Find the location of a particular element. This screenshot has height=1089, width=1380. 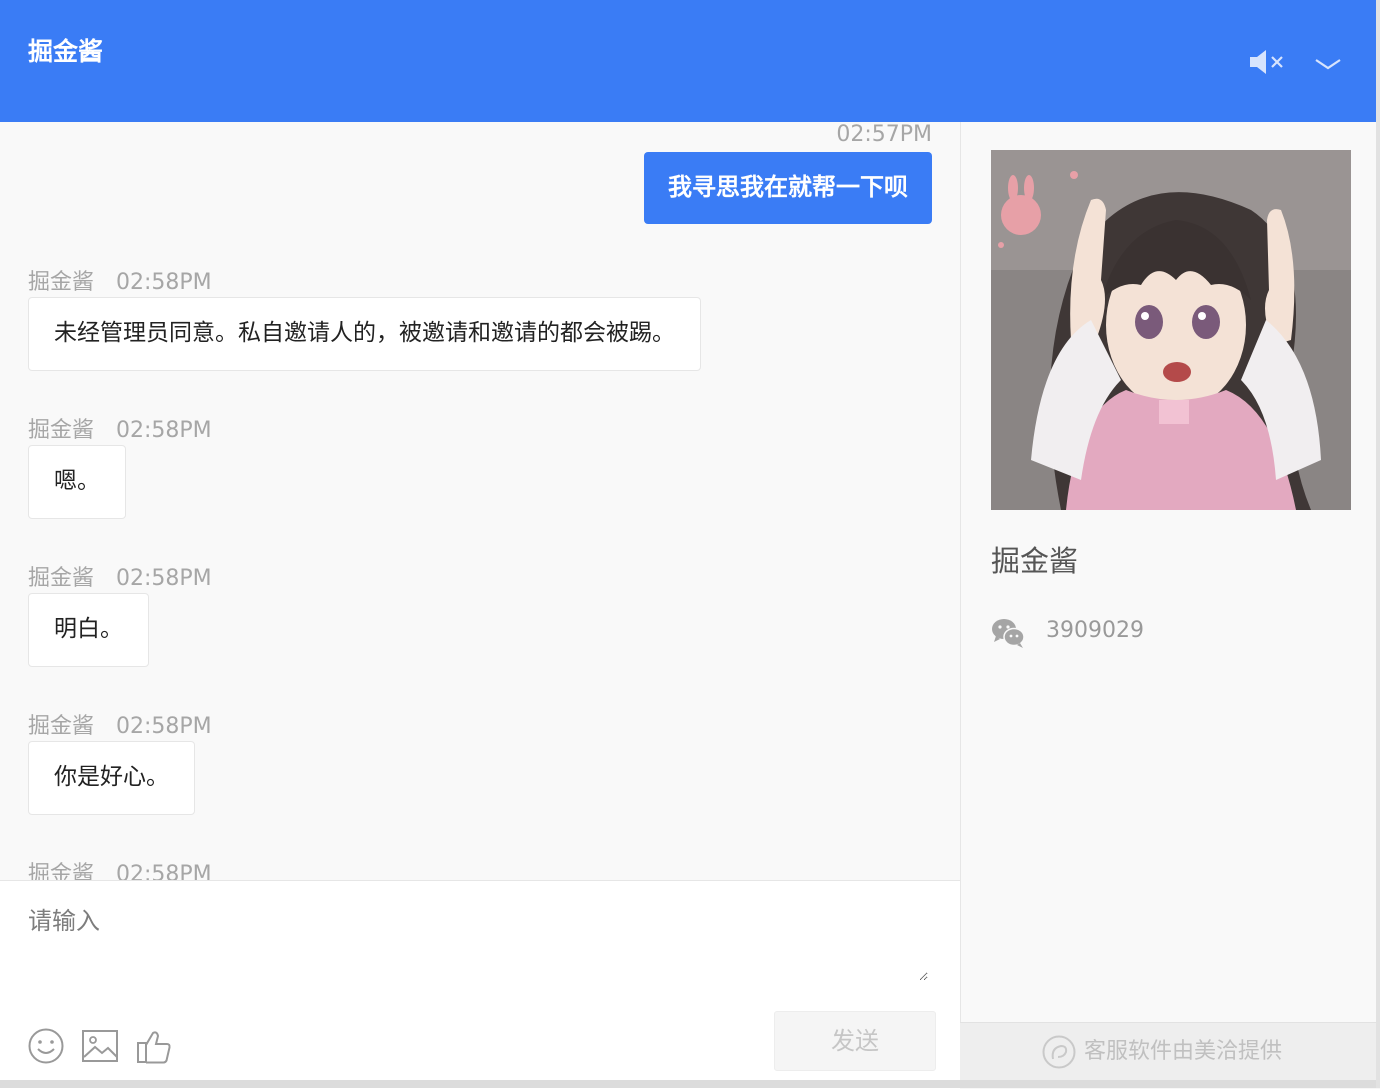

wechat-id: 3909029 is located at coordinates (1095, 630).